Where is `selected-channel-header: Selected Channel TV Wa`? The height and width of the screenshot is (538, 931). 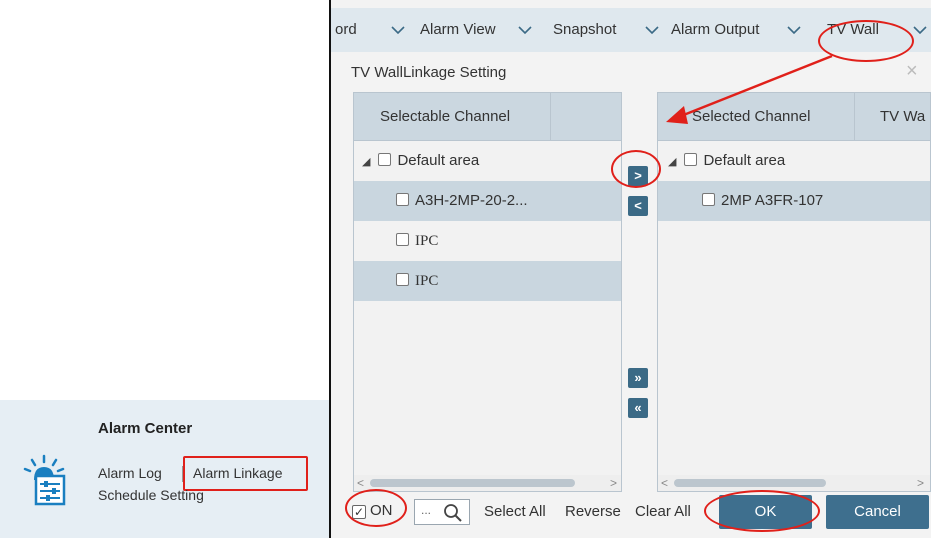 selected-channel-header: Selected Channel TV Wa is located at coordinates (794, 117).